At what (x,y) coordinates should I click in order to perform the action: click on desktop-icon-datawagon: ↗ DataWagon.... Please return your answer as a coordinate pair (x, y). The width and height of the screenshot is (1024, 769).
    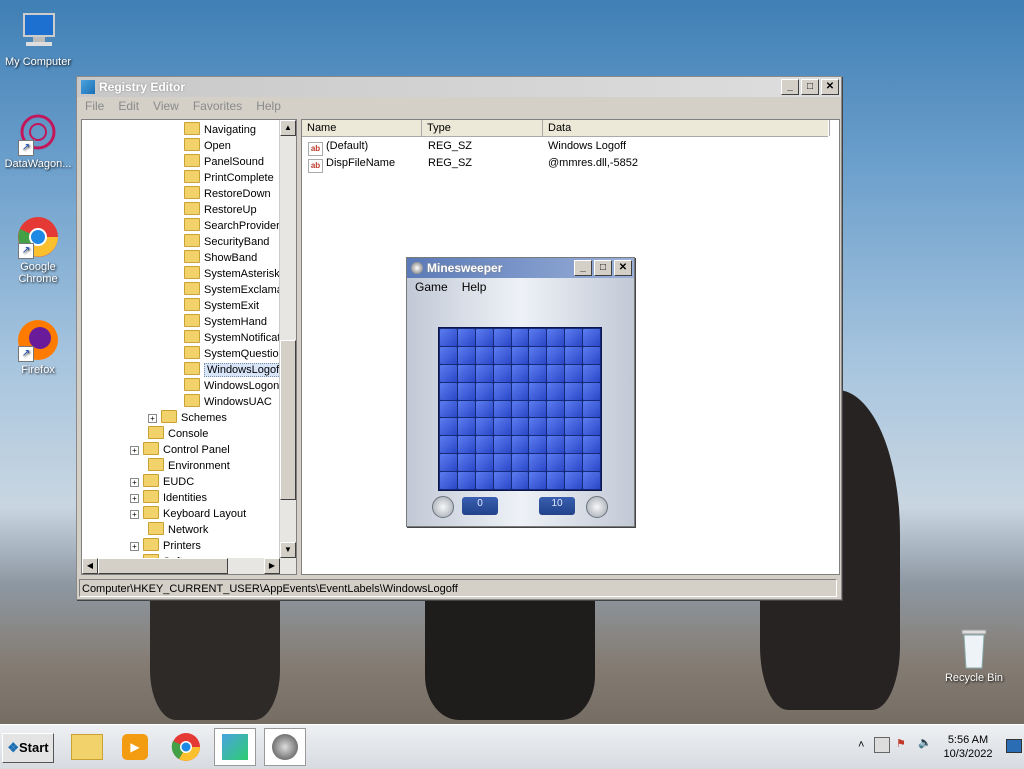
    Looking at the image, I should click on (38, 141).